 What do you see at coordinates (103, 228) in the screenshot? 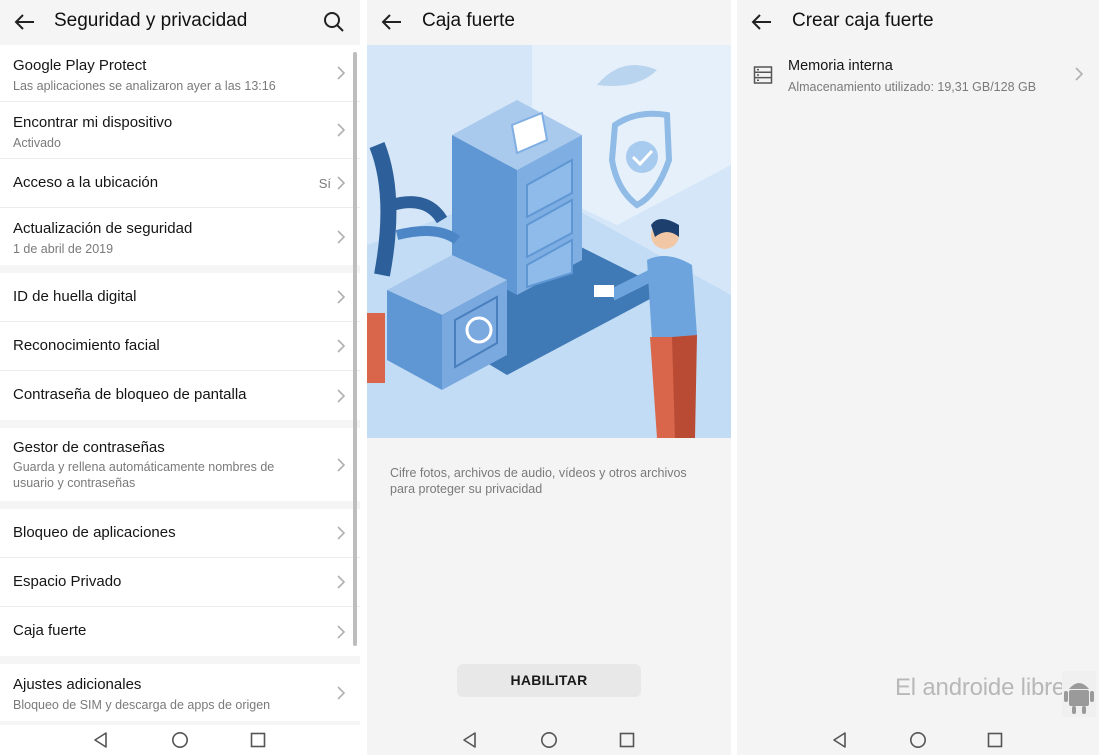
I see `setting-title: Actualización de seguridad` at bounding box center [103, 228].